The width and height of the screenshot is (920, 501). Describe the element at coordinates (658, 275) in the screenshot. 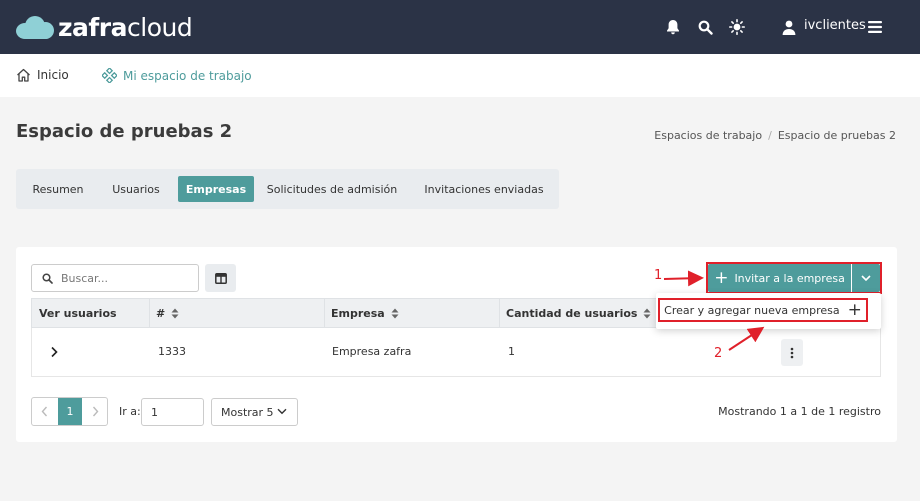

I see `annotation-number-1: 1` at that location.